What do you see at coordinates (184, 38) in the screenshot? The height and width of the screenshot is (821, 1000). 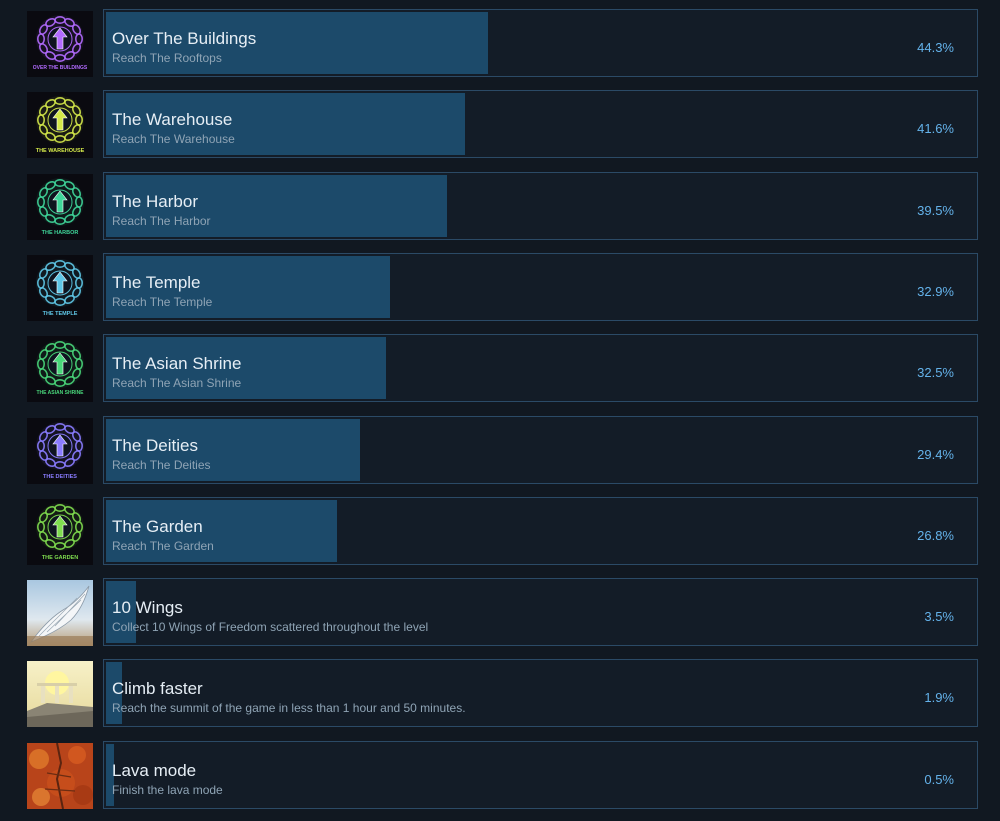 I see `achievement-title: Over The Buildings` at bounding box center [184, 38].